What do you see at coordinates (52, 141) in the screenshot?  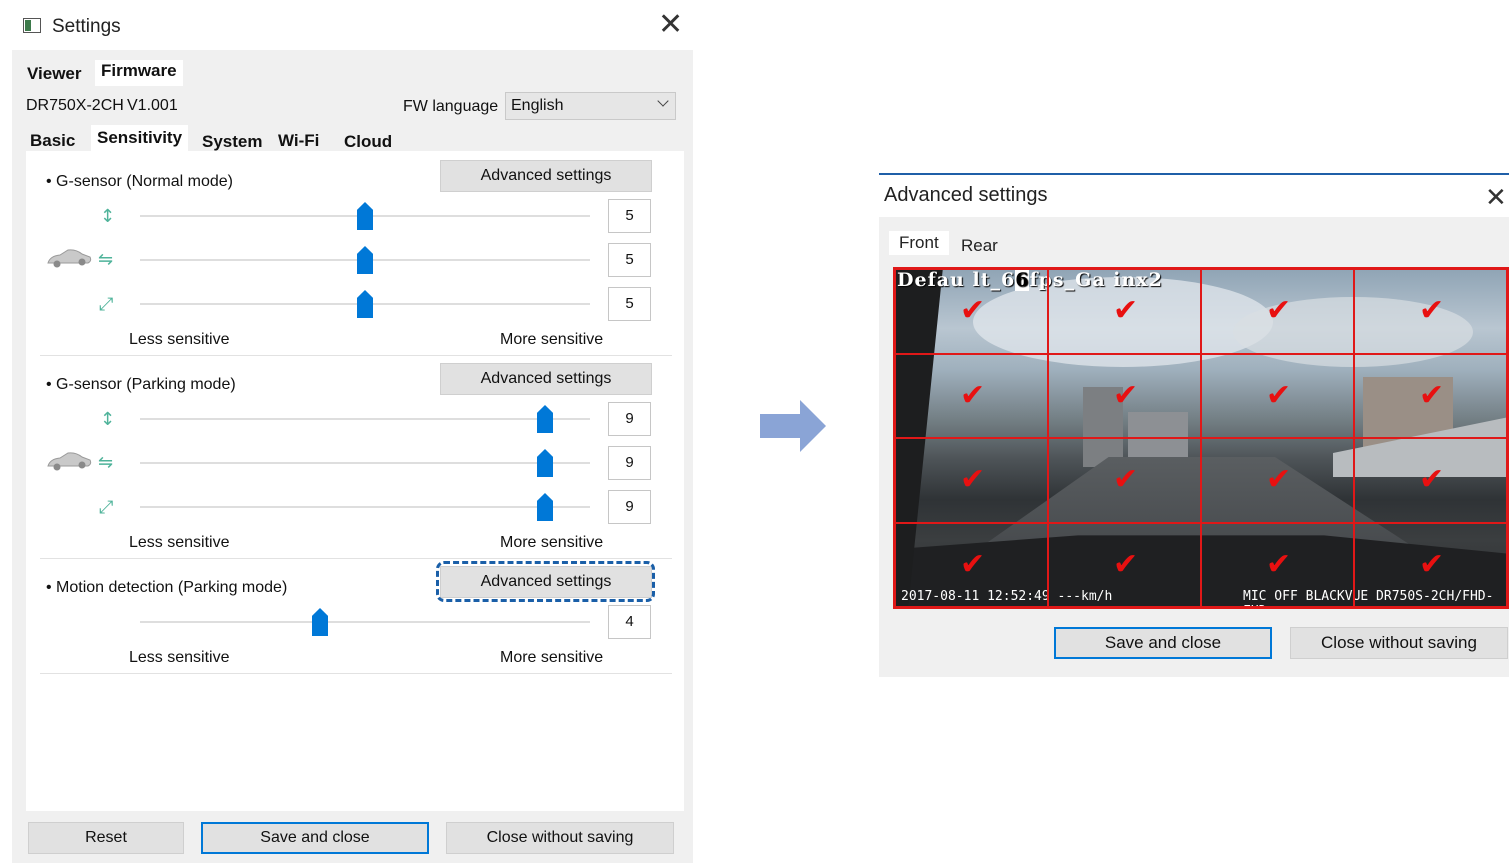 I see `tab-basic: Basic` at bounding box center [52, 141].